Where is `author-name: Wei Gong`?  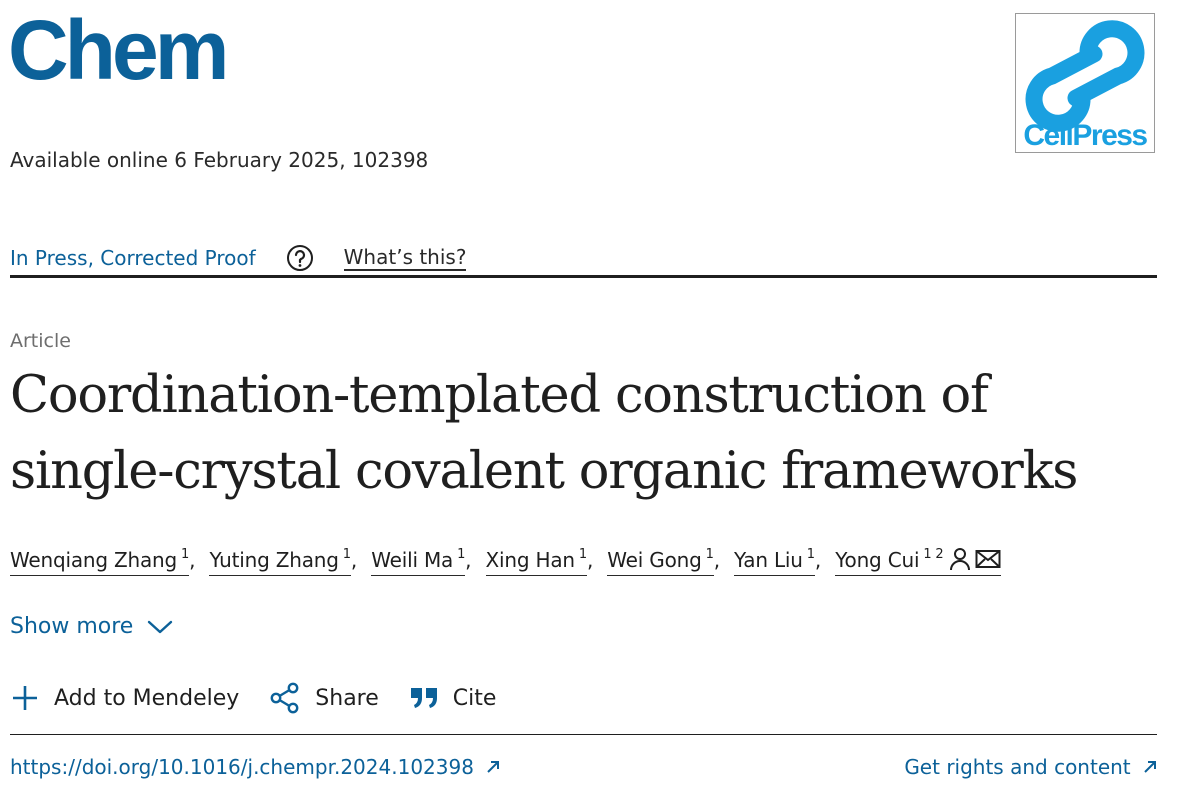 author-name: Wei Gong is located at coordinates (654, 560).